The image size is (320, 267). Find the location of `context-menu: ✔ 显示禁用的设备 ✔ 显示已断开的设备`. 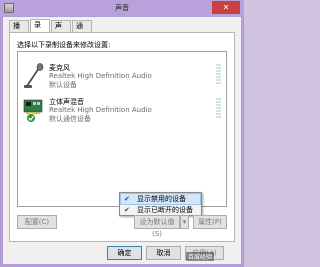

context-menu: ✔ 显示禁用的设备 ✔ 显示已断开的设备 is located at coordinates (160, 204).